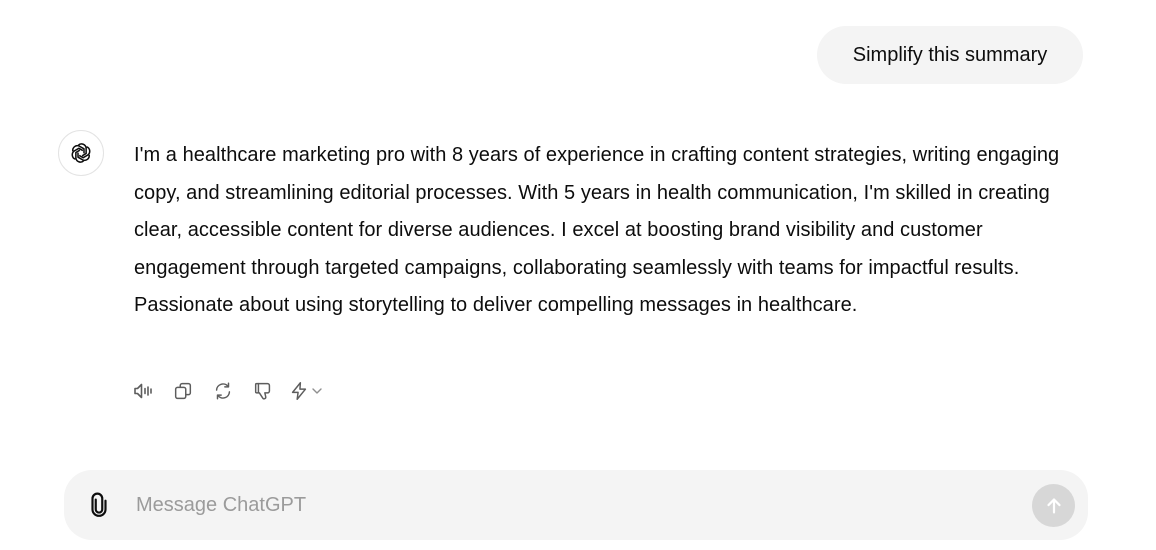  I want to click on assistant-avatar, so click(81, 153).